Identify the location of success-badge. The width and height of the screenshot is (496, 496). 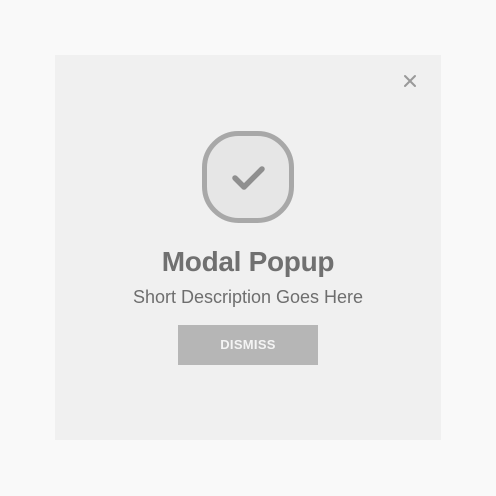
(248, 177).